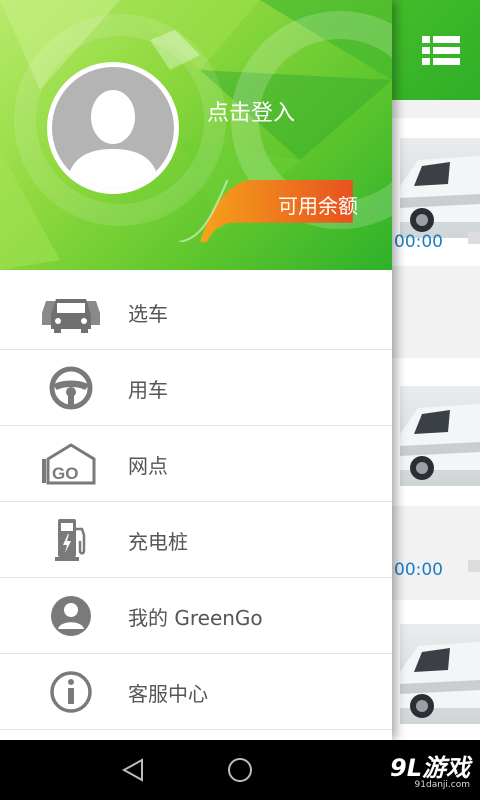 The height and width of the screenshot is (800, 480). I want to click on menu-item-my-greengo: 我的 GreenGo, so click(196, 616).